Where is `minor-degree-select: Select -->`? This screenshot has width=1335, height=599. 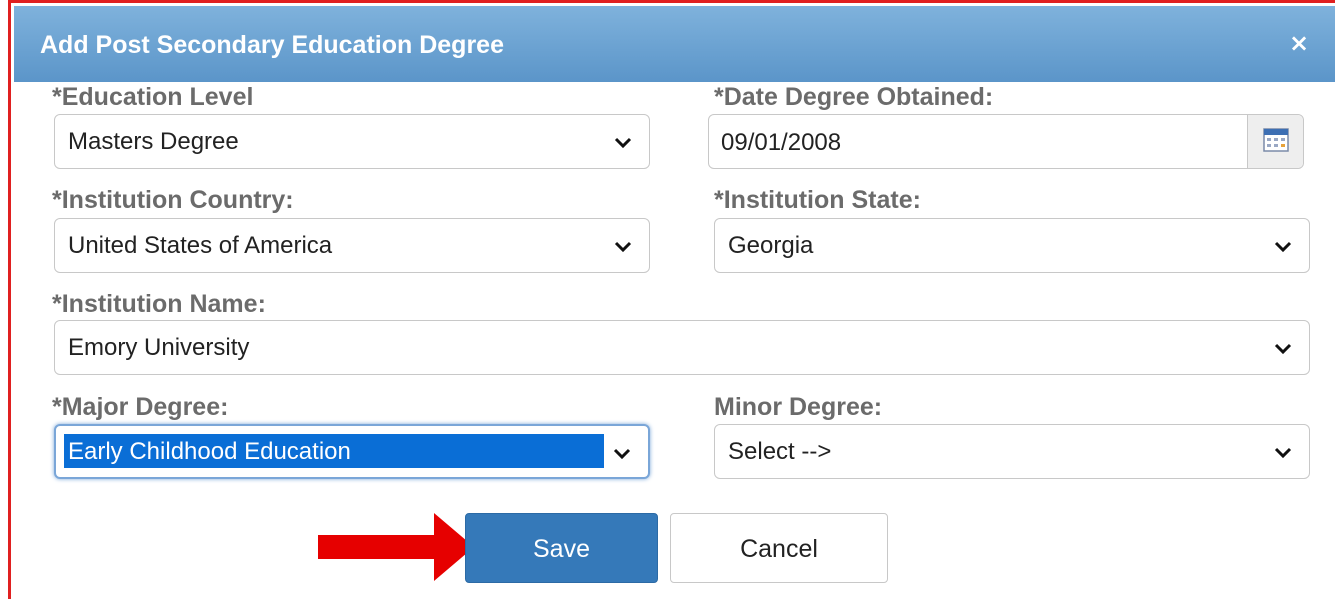 minor-degree-select: Select --> is located at coordinates (1012, 451).